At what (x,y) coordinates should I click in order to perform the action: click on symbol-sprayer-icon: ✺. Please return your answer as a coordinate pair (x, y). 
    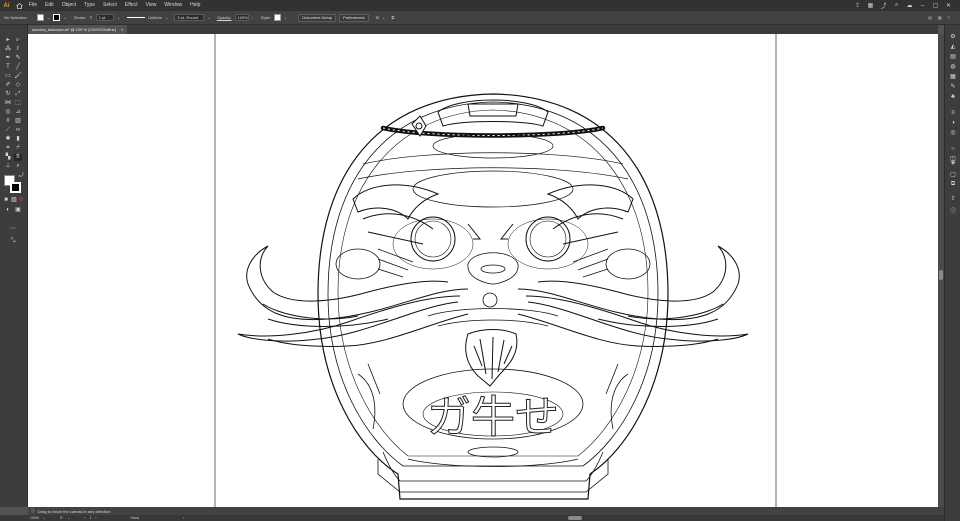
    Looking at the image, I should click on (8, 139).